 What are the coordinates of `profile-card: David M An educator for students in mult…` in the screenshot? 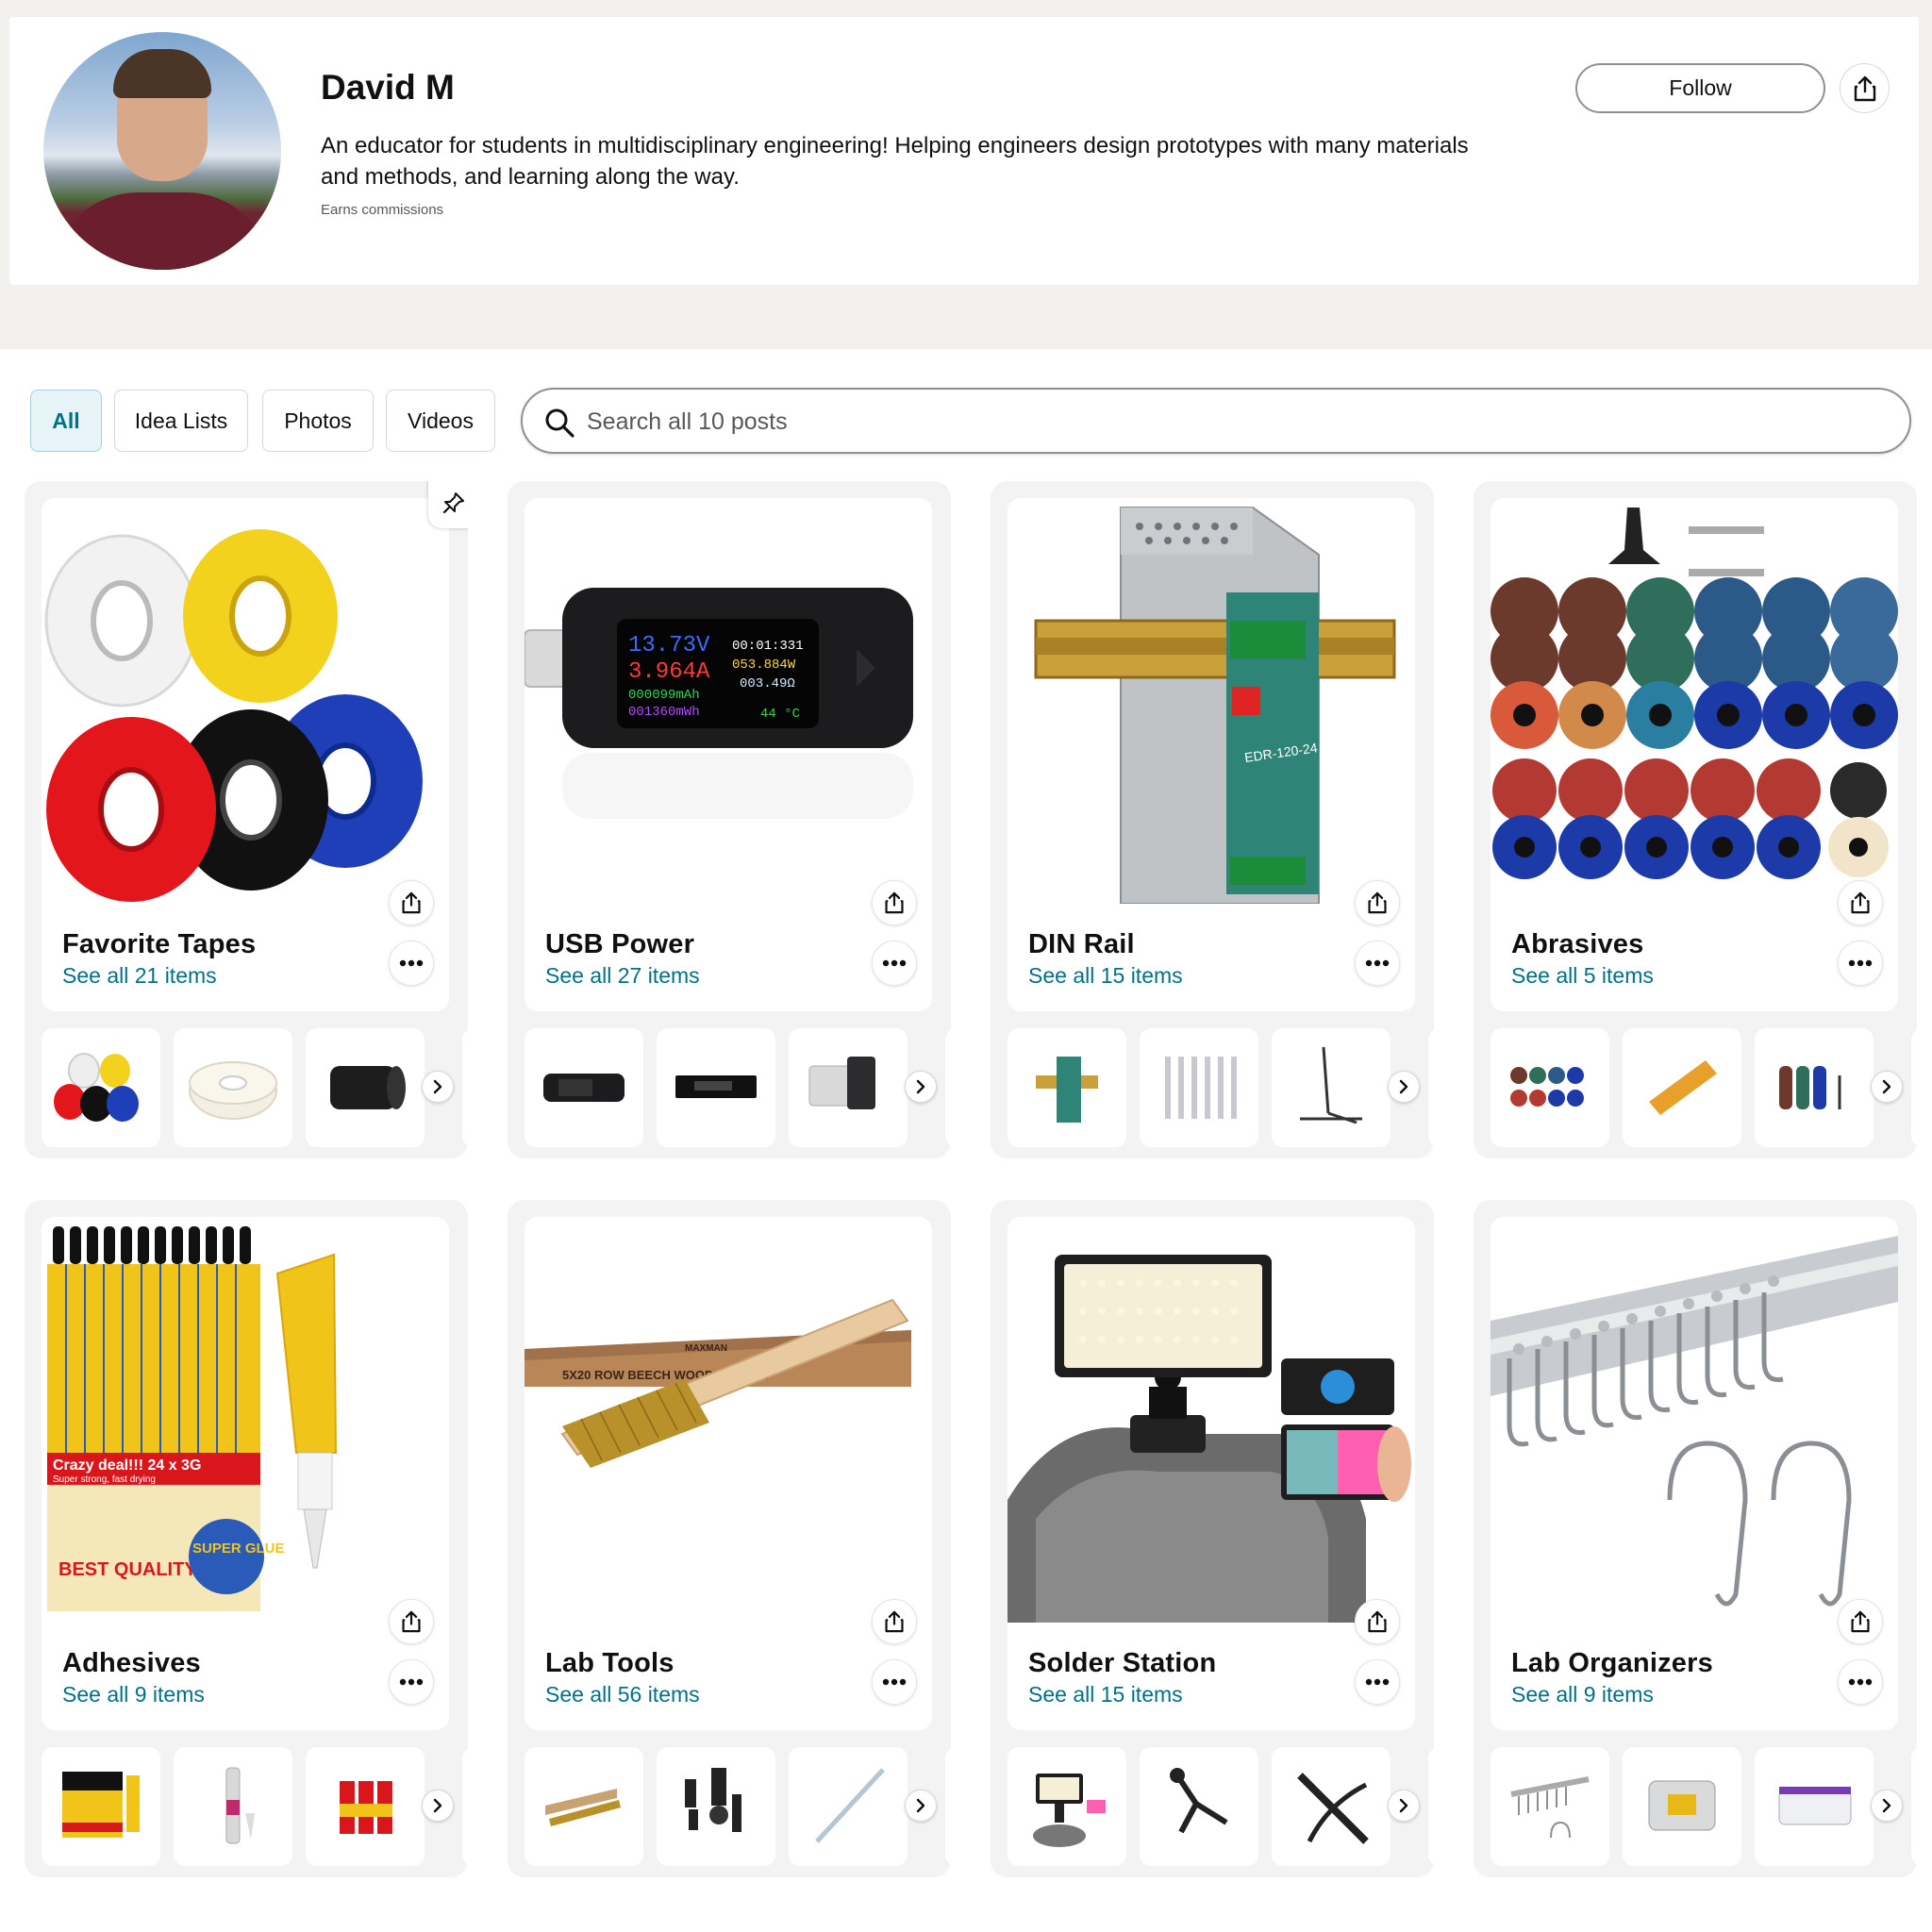 It's located at (964, 151).